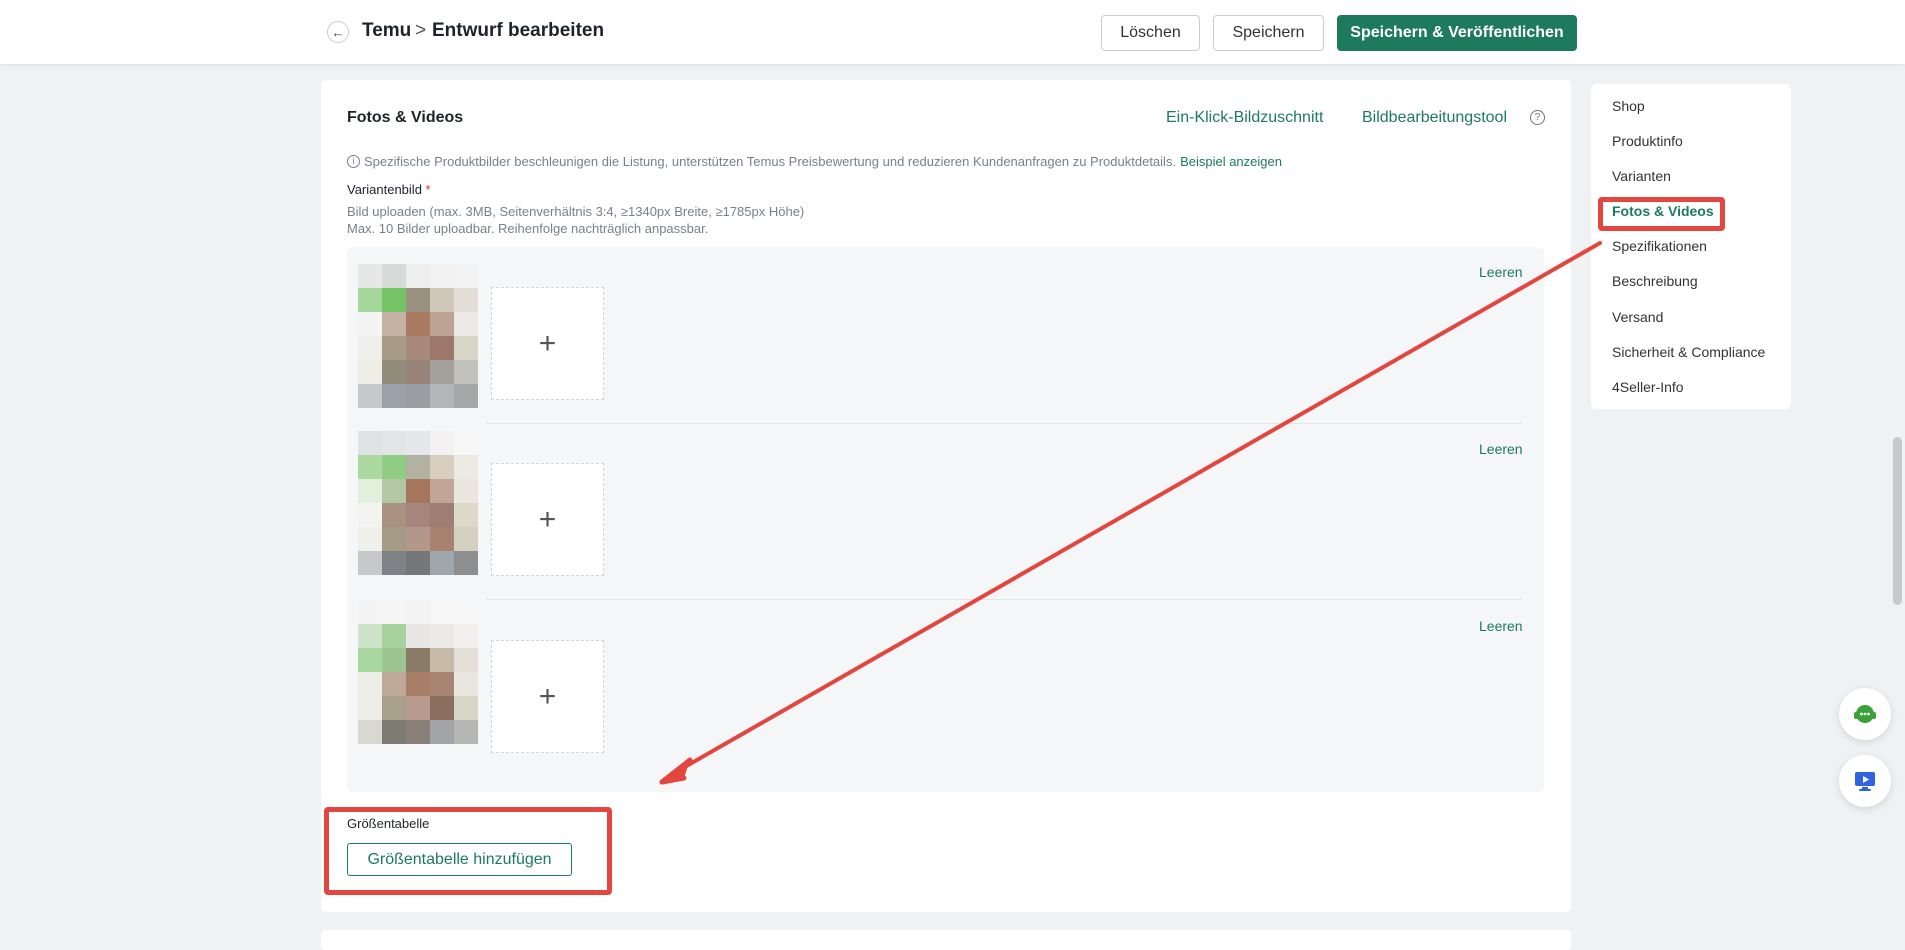 This screenshot has height=950, width=1905. What do you see at coordinates (353, 161) in the screenshot?
I see `info-icon: i` at bounding box center [353, 161].